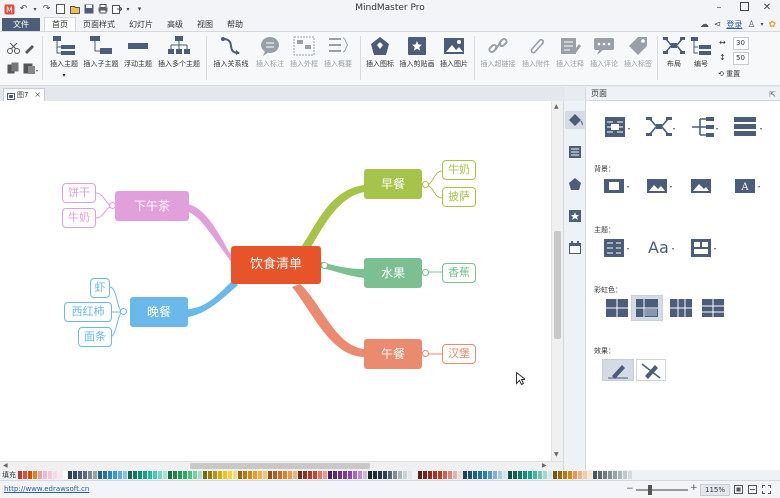 This screenshot has width=780, height=498. What do you see at coordinates (152, 206) in the screenshot?
I see `topic-afternoon-tea: 下午茶` at bounding box center [152, 206].